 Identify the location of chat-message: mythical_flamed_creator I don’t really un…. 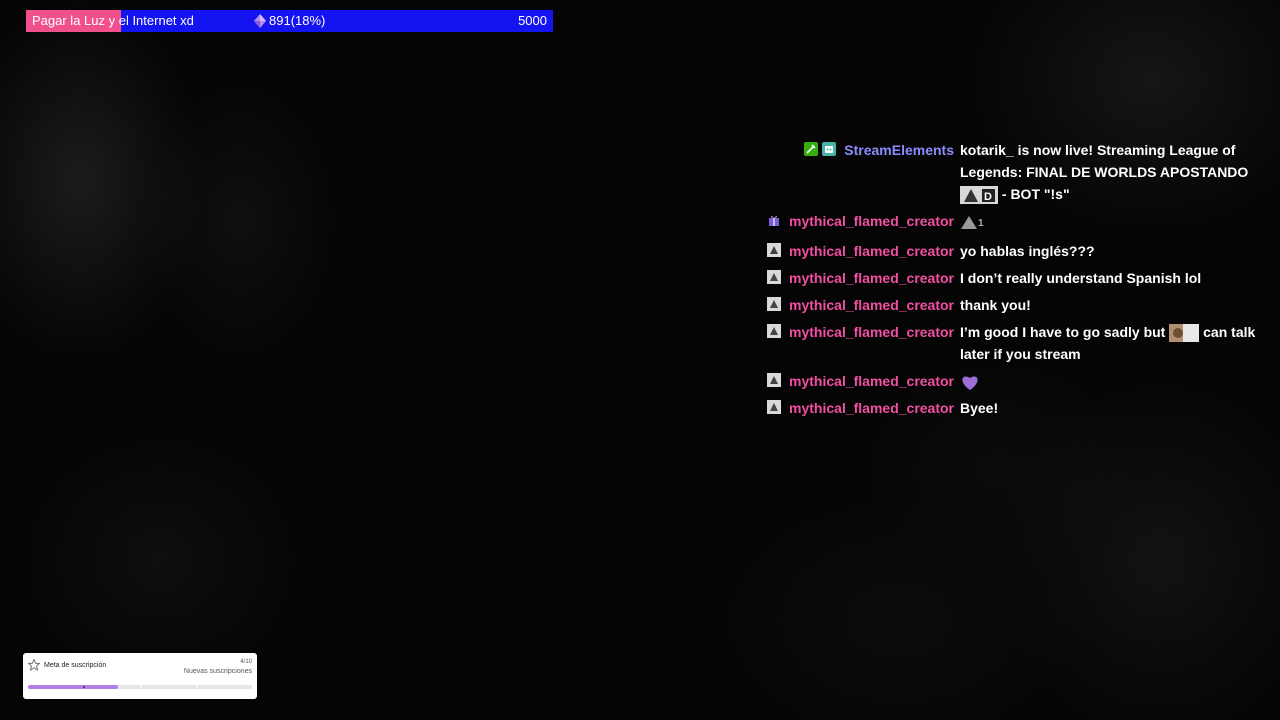
(1012, 278).